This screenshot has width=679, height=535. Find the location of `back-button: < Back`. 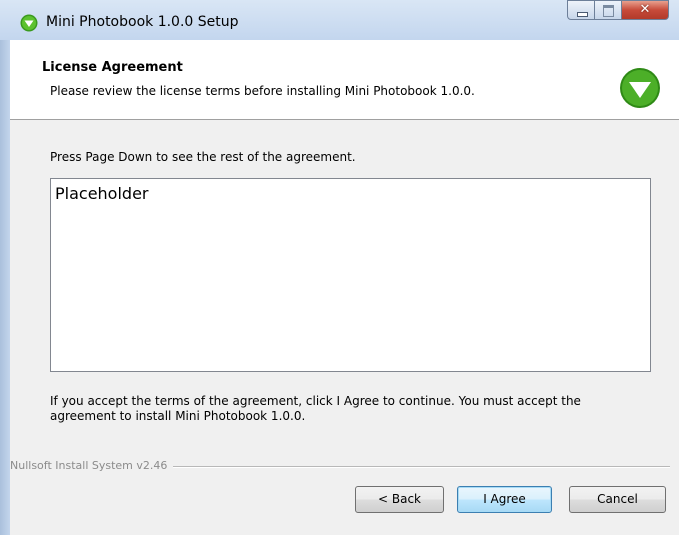

back-button: < Back is located at coordinates (399, 499).